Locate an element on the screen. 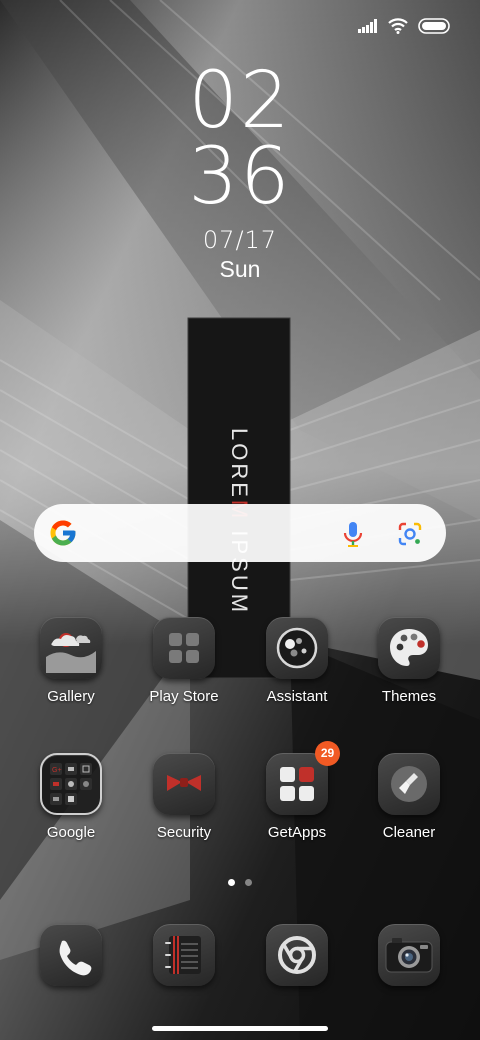 This screenshot has height=1040, width=480. clock-day: Sun is located at coordinates (240, 269).